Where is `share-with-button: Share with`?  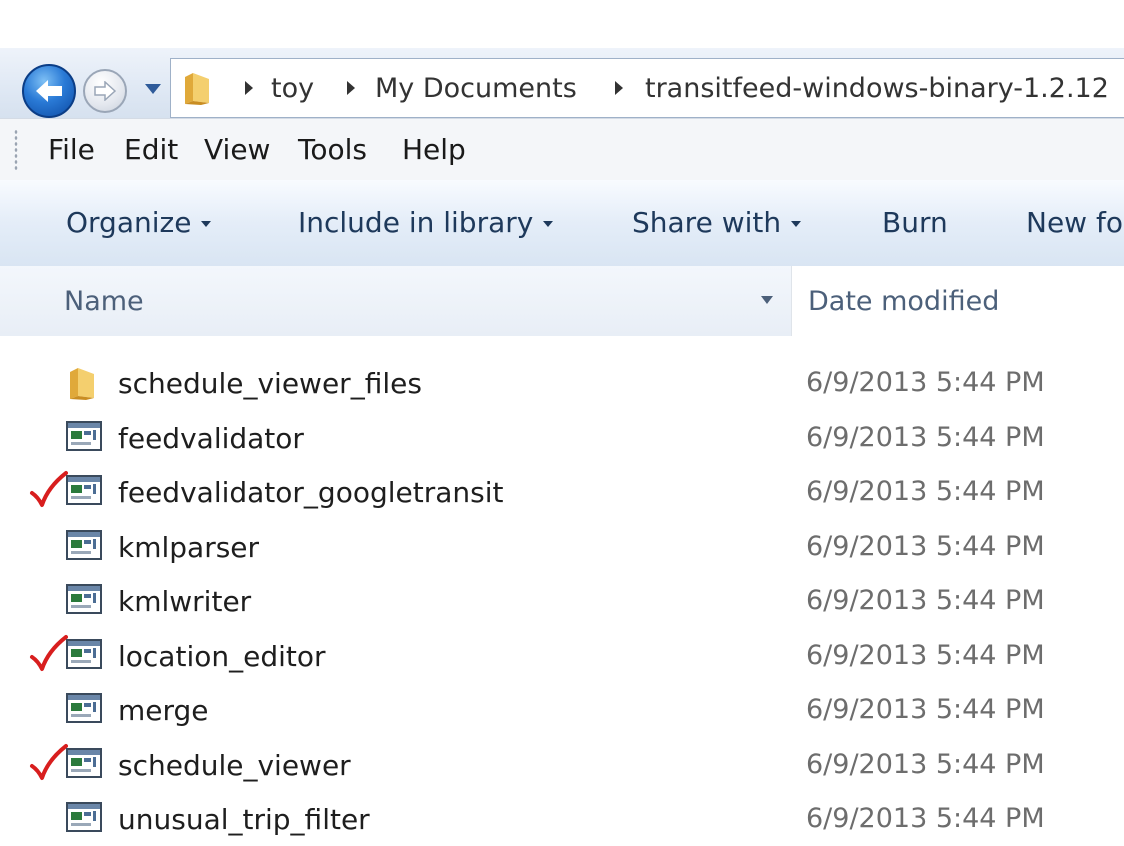
share-with-button: Share with is located at coordinates (717, 222).